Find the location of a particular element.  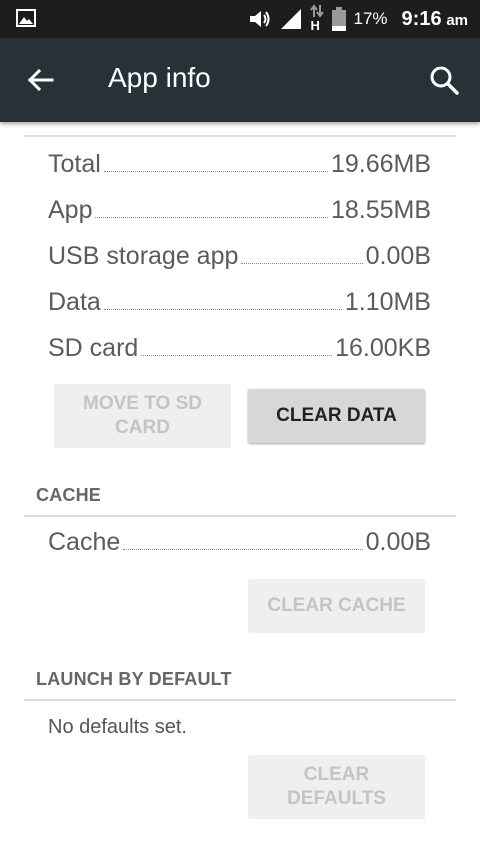

cache-divider is located at coordinates (240, 516).